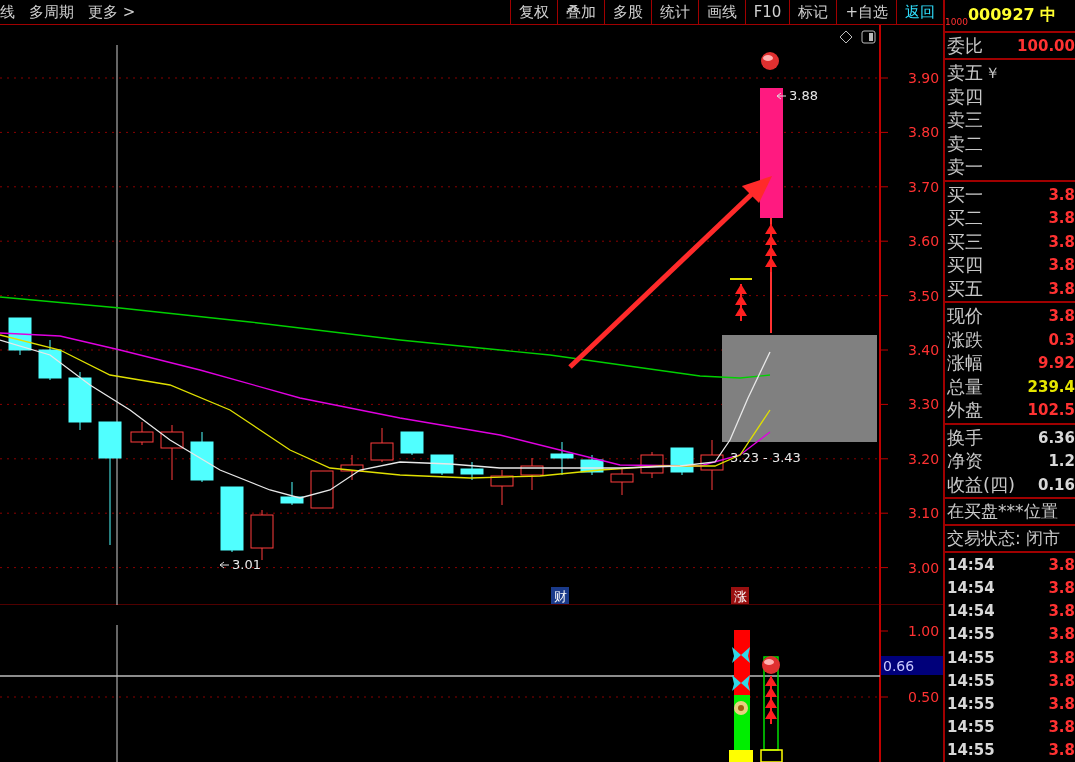 This screenshot has height=762, width=1075. I want to click on toolbar-button: 画线, so click(721, 12).